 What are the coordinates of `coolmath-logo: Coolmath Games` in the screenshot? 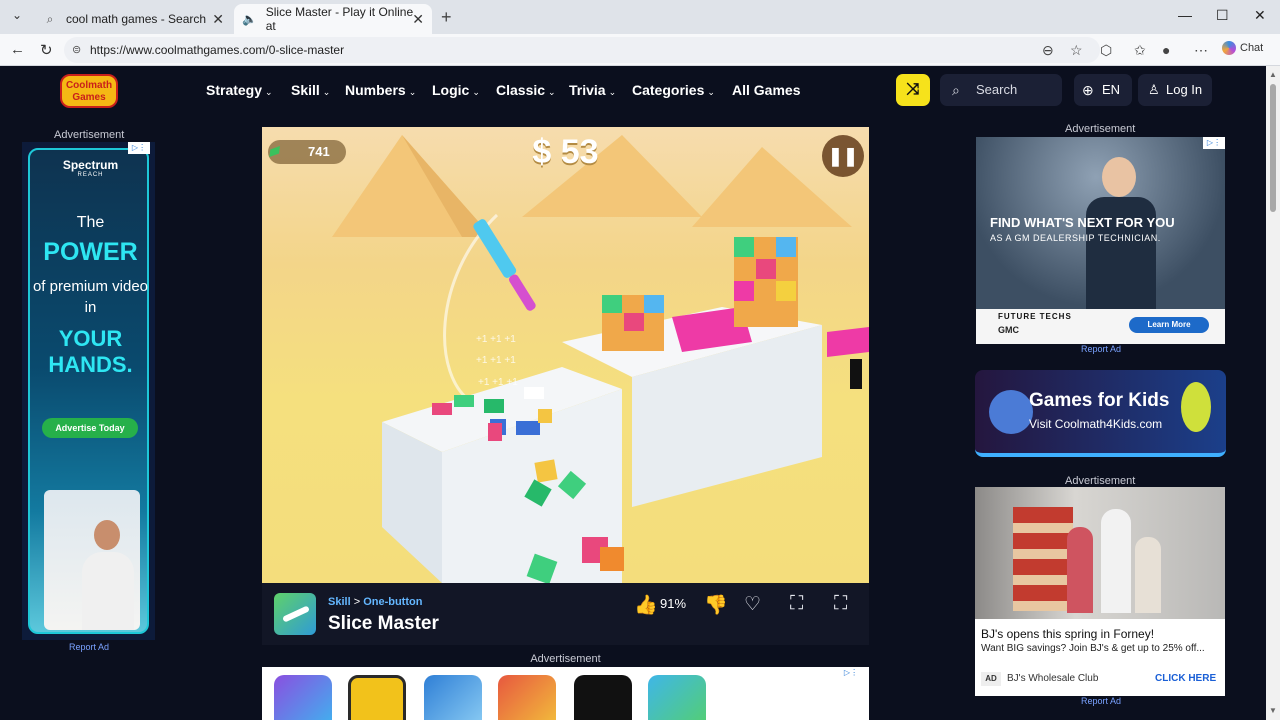 It's located at (89, 91).